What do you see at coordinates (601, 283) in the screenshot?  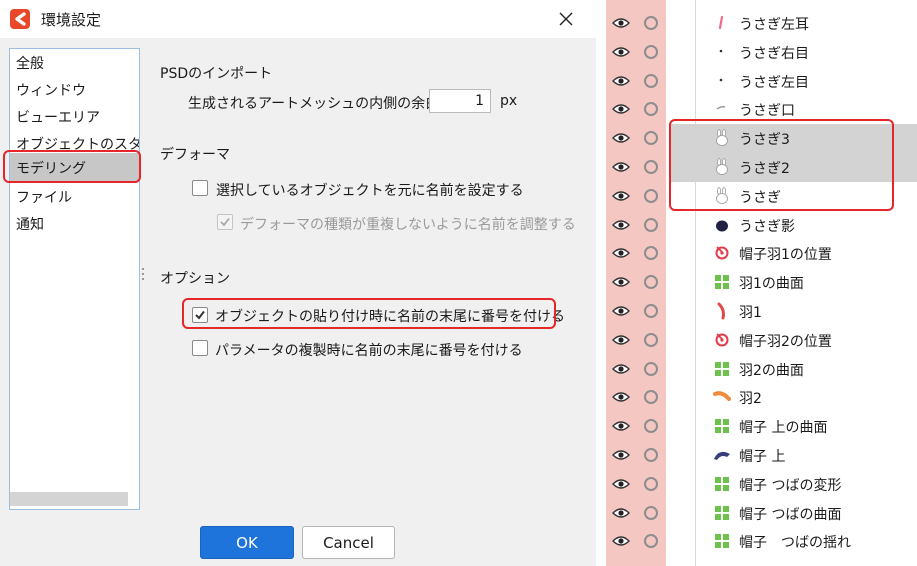 I see `panel-gap` at bounding box center [601, 283].